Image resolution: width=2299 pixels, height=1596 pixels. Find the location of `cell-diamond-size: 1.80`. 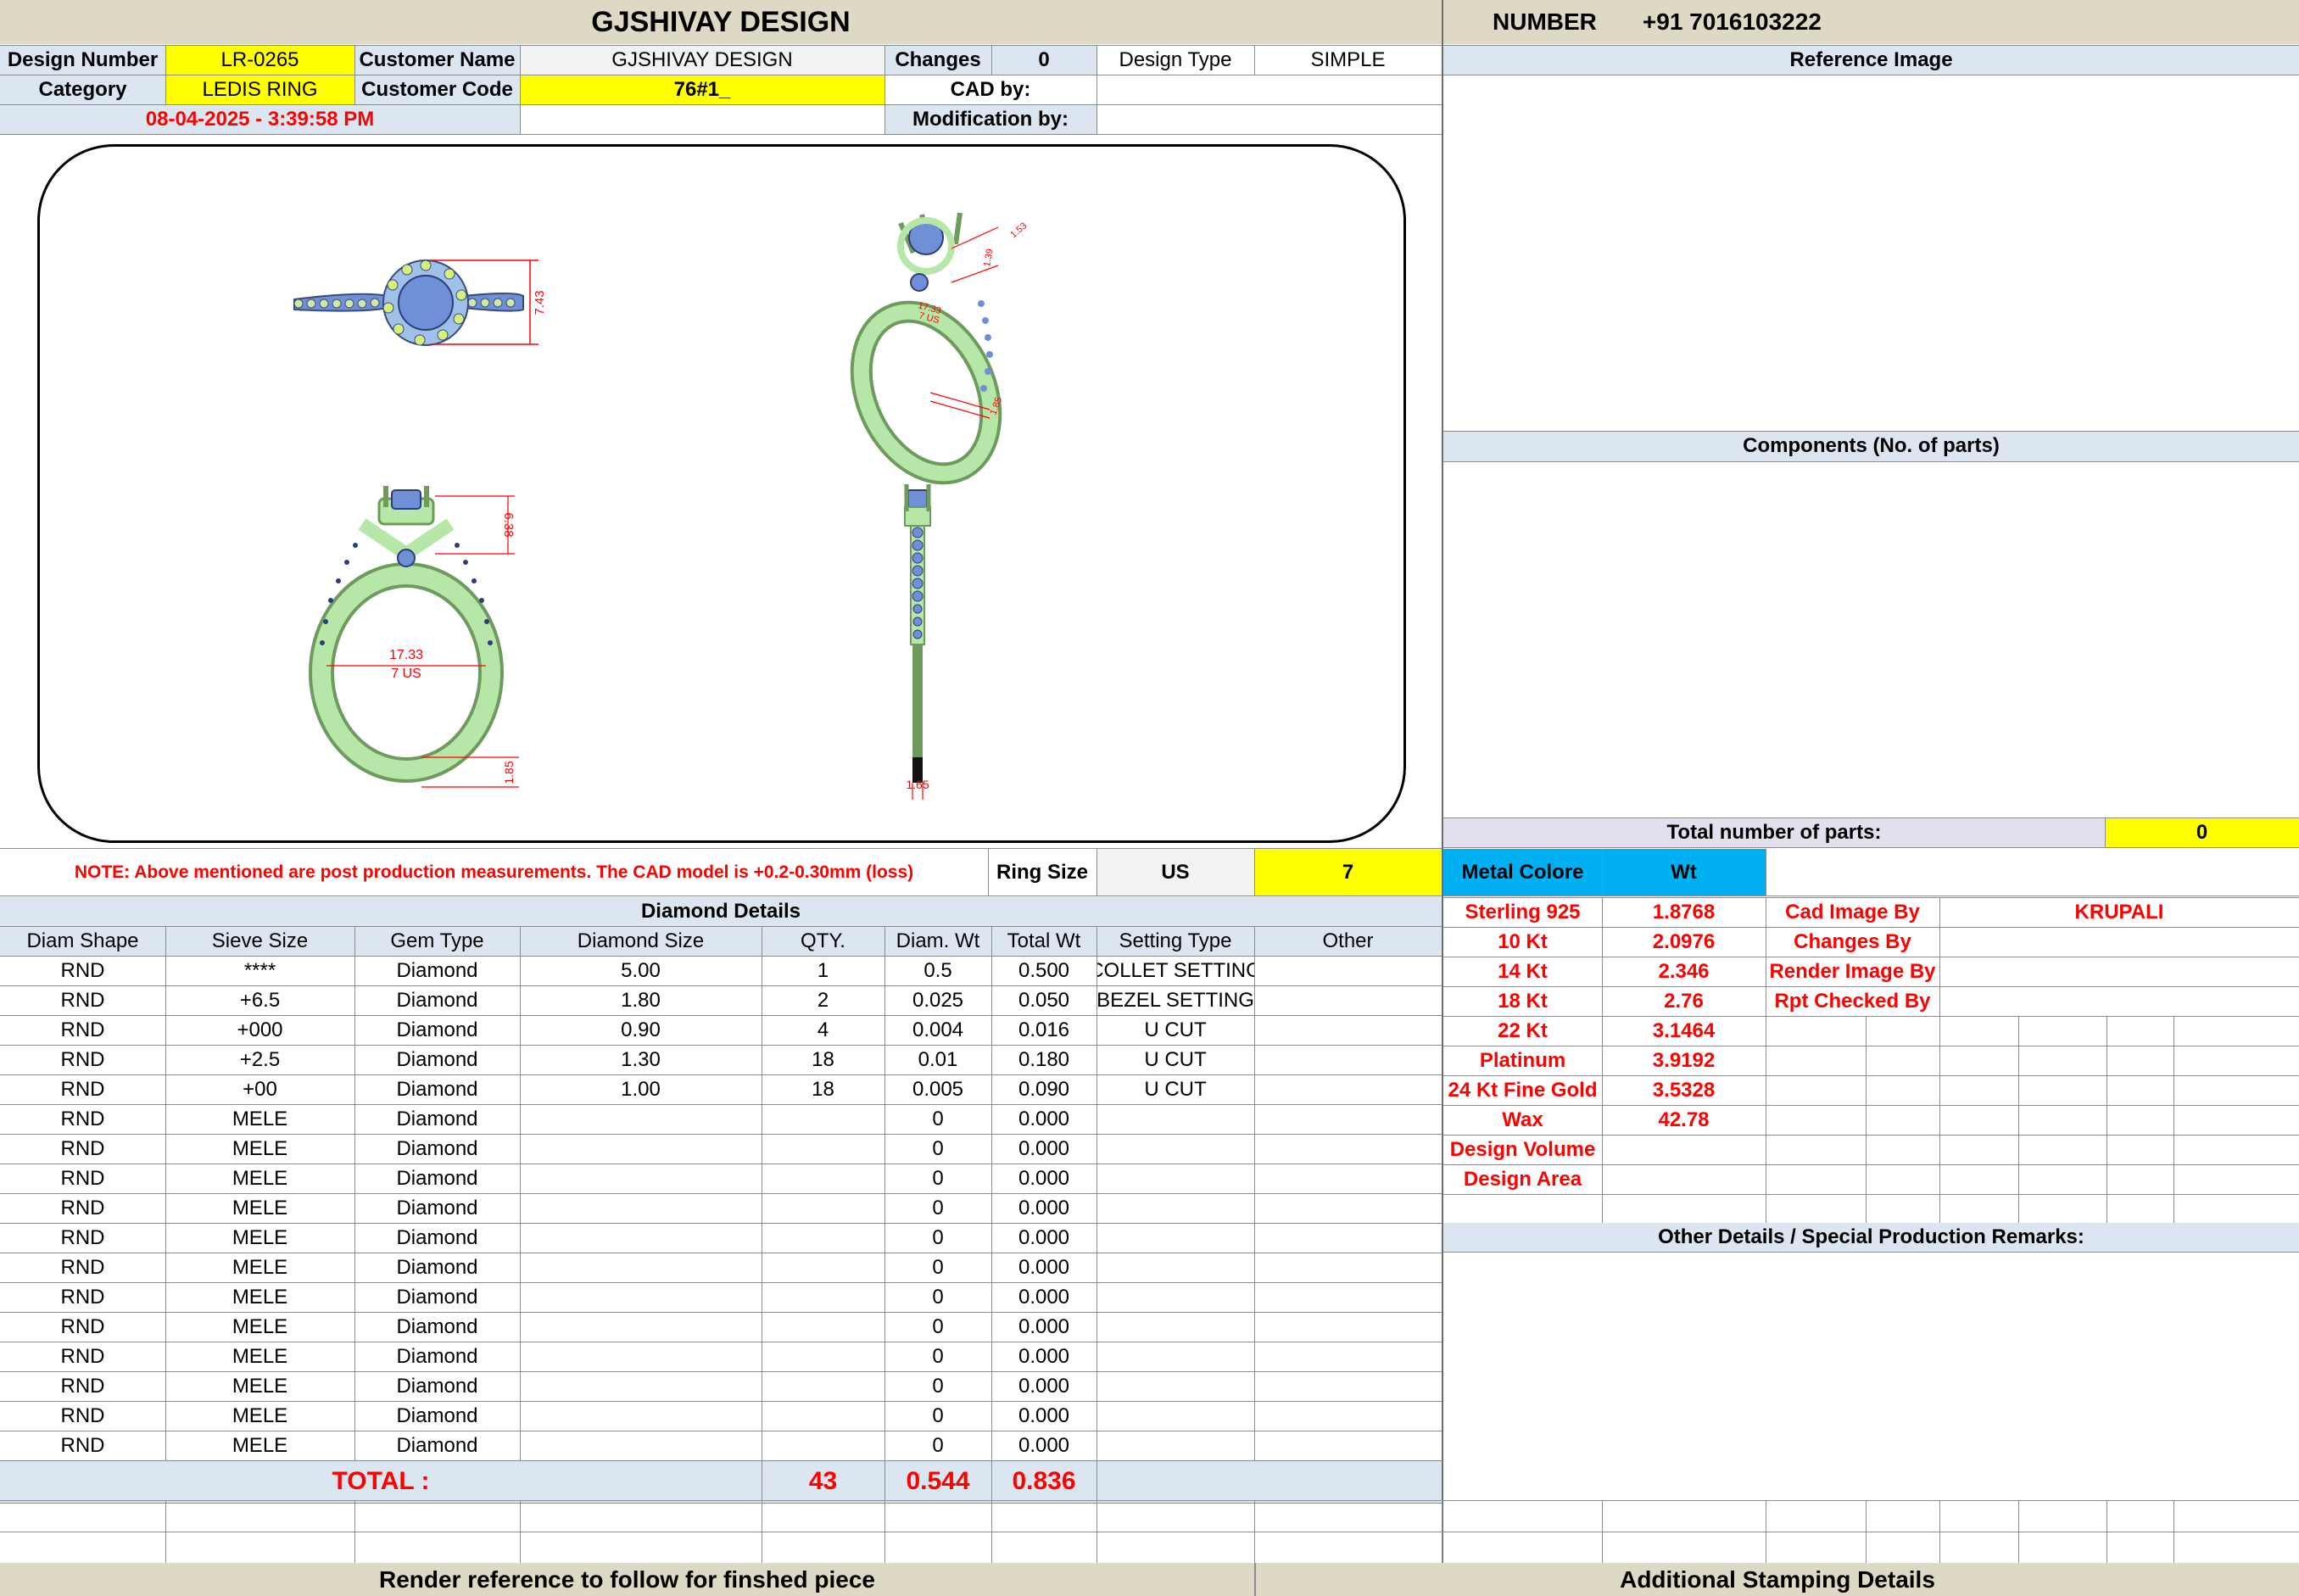

cell-diamond-size: 1.80 is located at coordinates (641, 1000).